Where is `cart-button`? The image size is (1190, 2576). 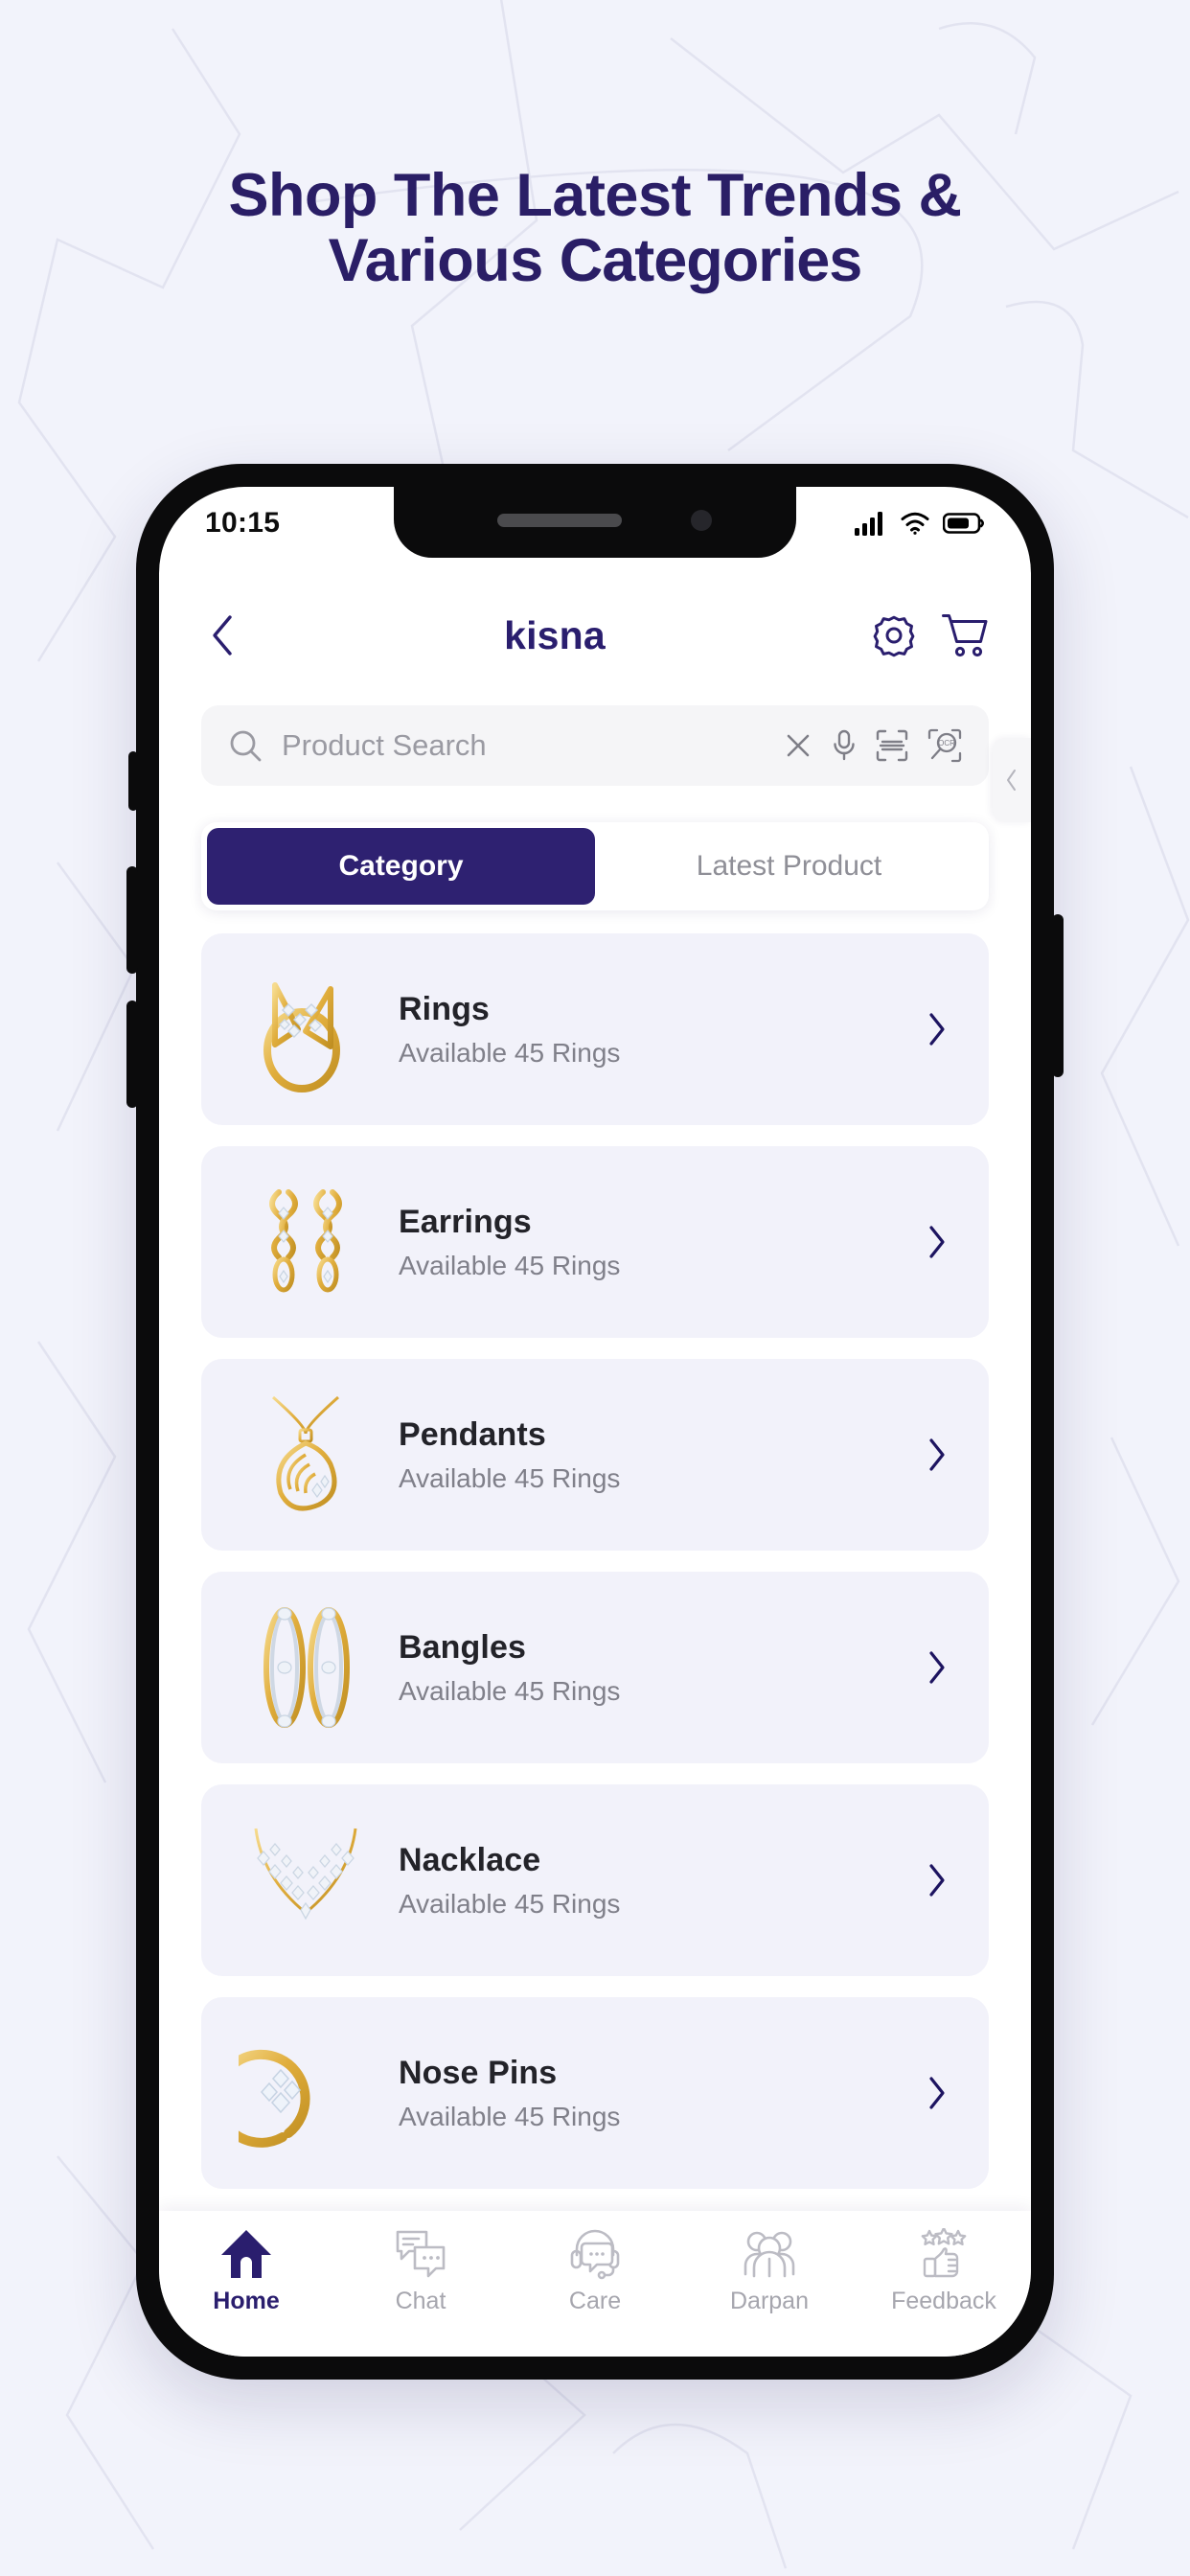
cart-button is located at coordinates (965, 635).